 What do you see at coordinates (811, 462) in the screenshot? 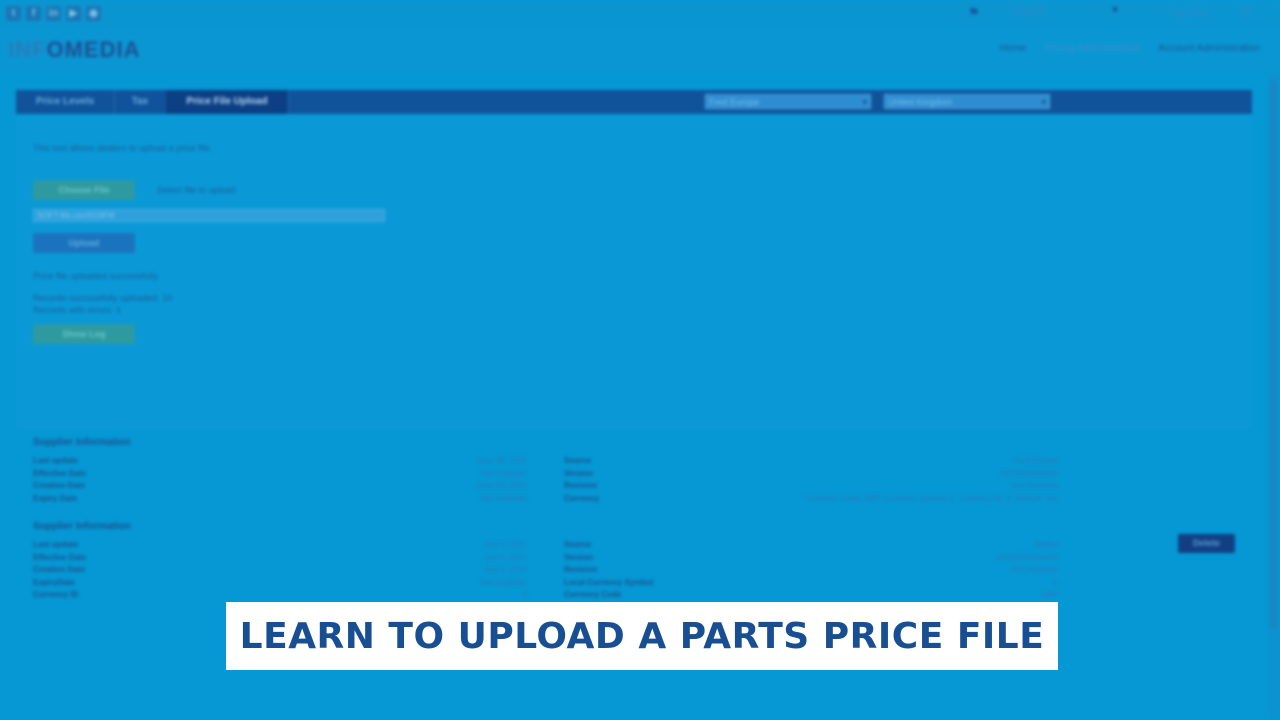
I see `info-row: Source Ford Europe` at bounding box center [811, 462].